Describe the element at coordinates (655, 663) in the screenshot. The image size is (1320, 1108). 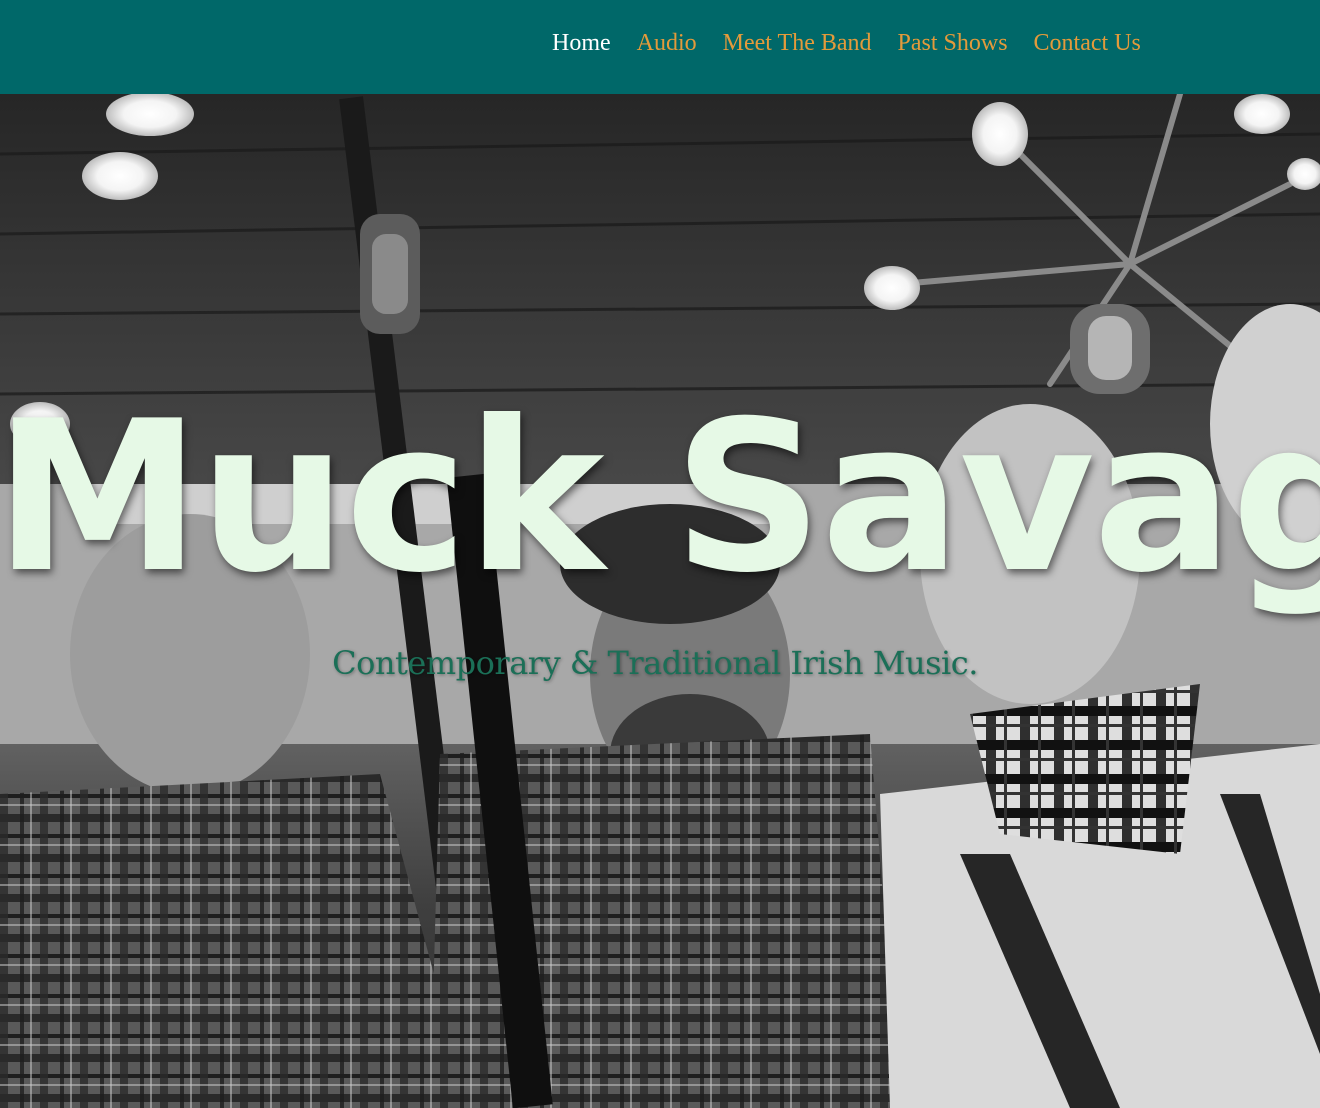
I see `hero-subtitle: Contemporary & Traditional Irish Music.` at that location.